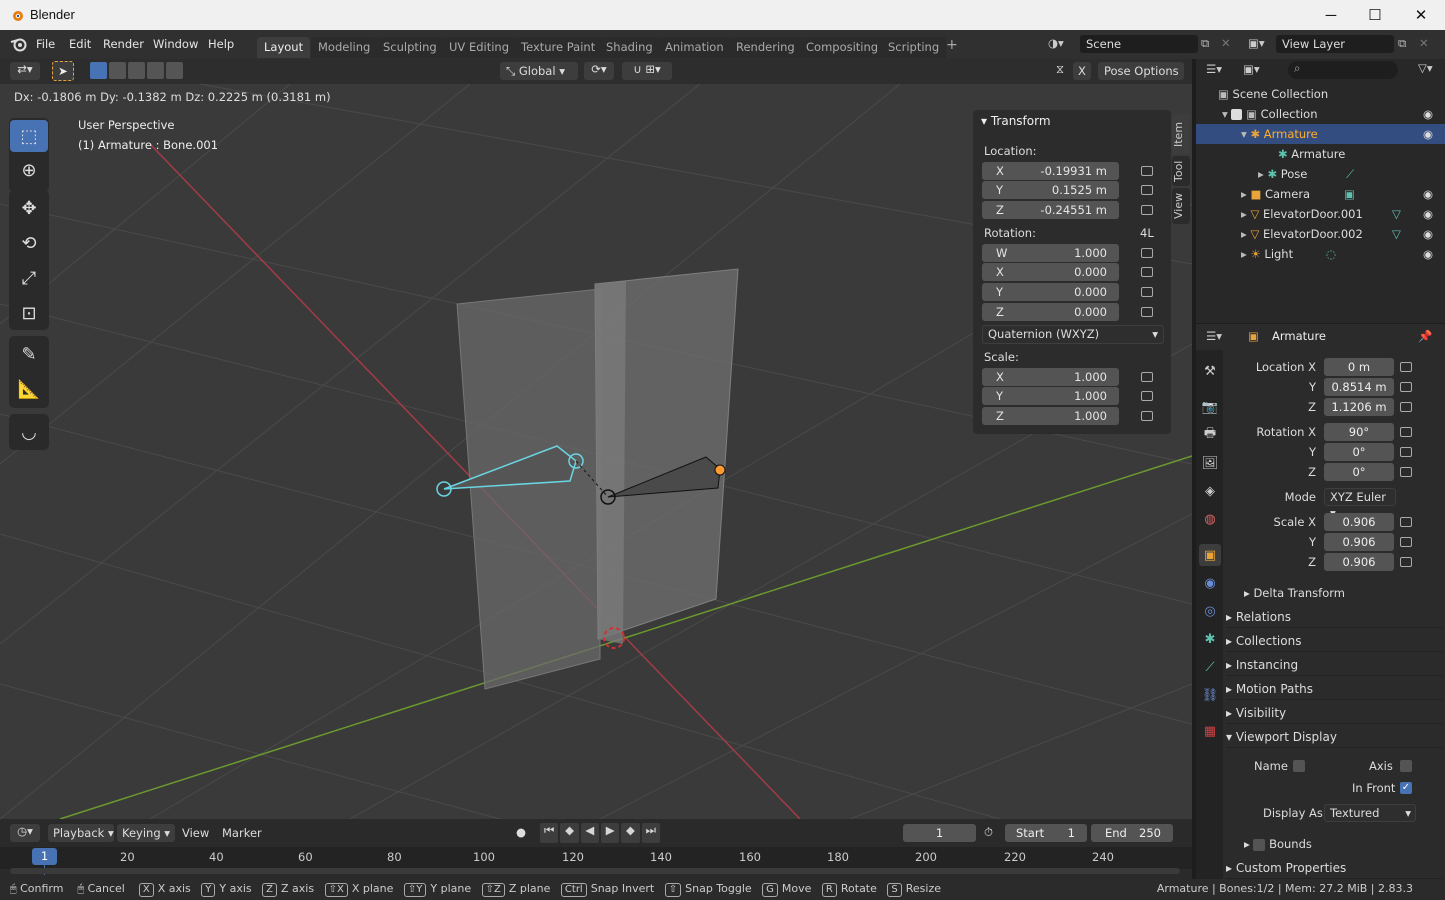 The image size is (1445, 900). Describe the element at coordinates (1214, 336) in the screenshot. I see `properties-editor-type-icon: ☰▾` at that location.